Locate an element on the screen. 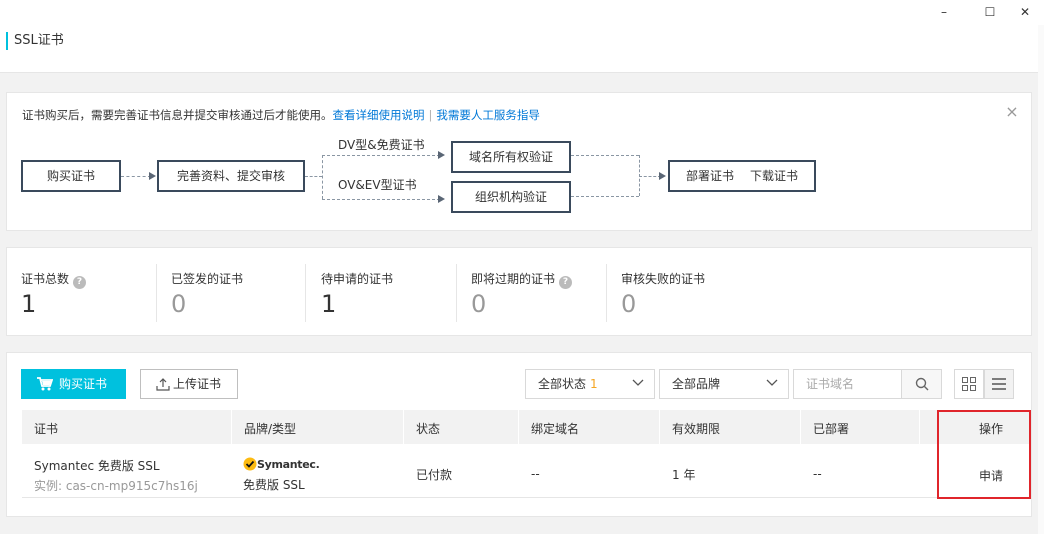 Image resolution: width=1044 pixels, height=534 pixels. deploy-label: 部署证书 is located at coordinates (709, 176).